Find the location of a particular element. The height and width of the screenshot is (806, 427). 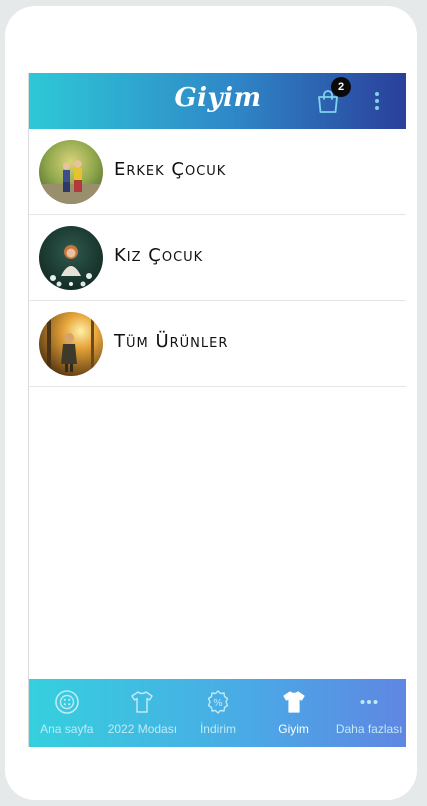

cart-count-badge: 2 is located at coordinates (341, 87).